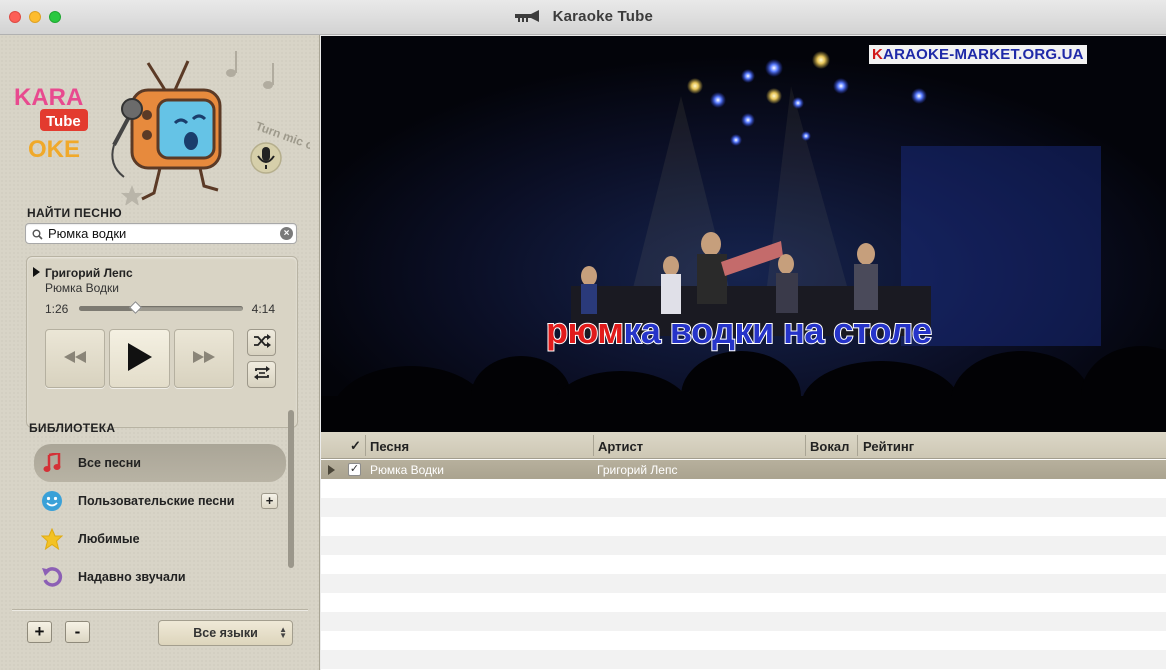 Image resolution: width=1166 pixels, height=670 pixels. What do you see at coordinates (160, 539) in the screenshot?
I see `library-item-favorites: Любимые` at bounding box center [160, 539].